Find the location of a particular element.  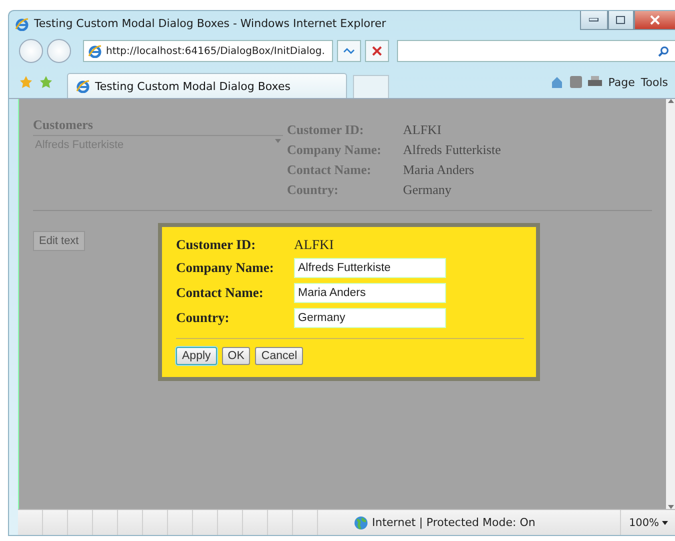

forward-button is located at coordinates (59, 51).